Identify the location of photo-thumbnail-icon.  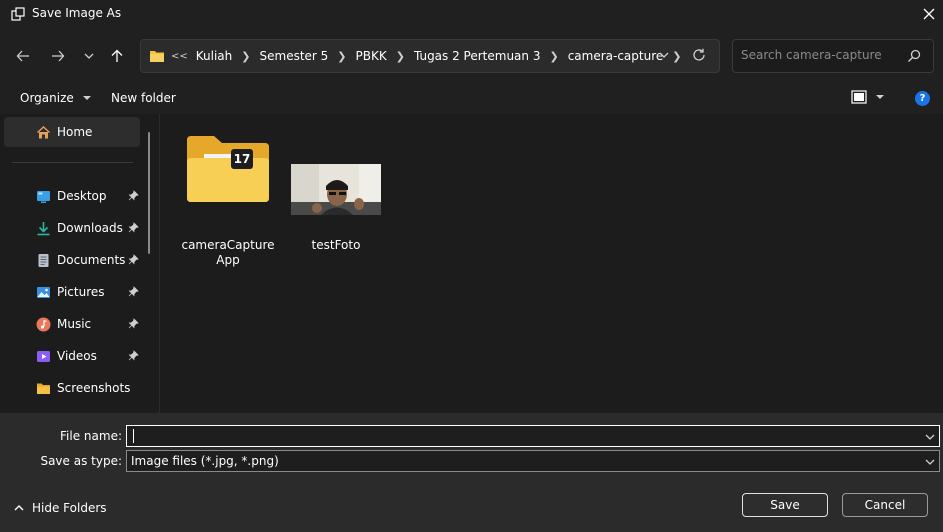
(336, 189).